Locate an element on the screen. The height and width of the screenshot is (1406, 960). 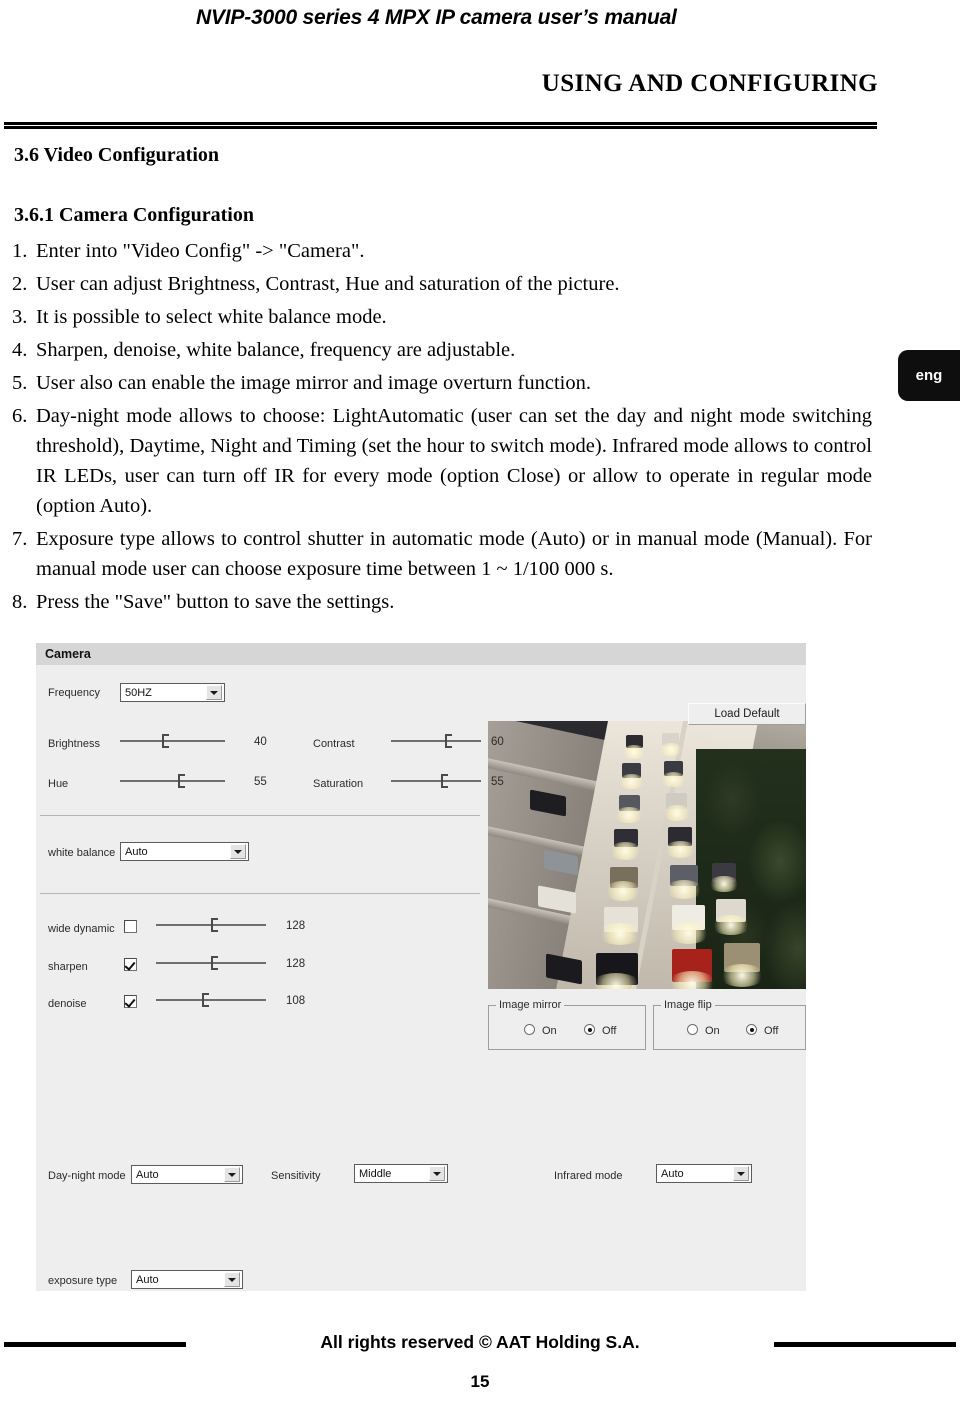
sensitivity-select: Middle is located at coordinates (401, 1173).